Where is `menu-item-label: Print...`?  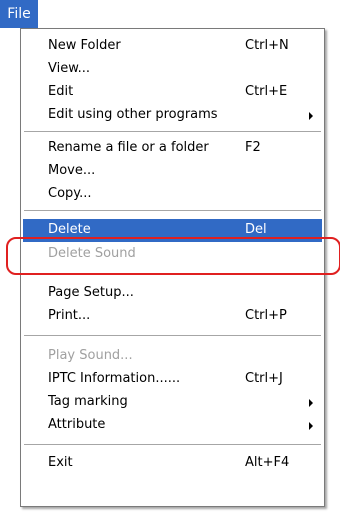
menu-item-label: Print... is located at coordinates (69, 315).